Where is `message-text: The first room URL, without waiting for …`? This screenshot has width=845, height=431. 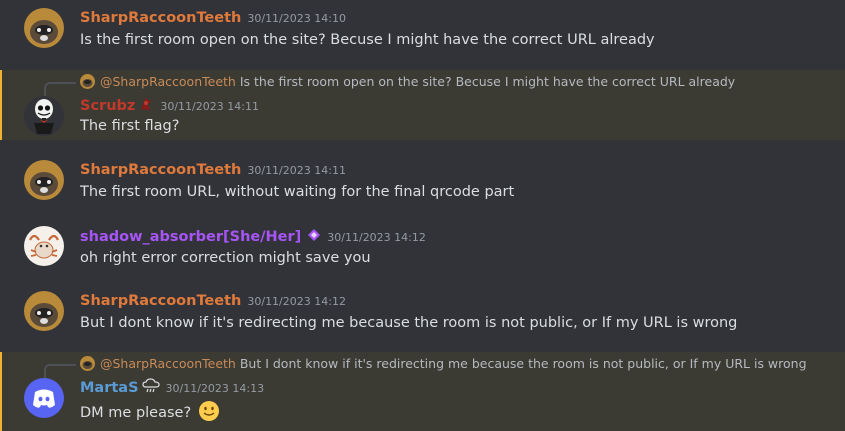 message-text: The first room URL, without waiting for … is located at coordinates (297, 192).